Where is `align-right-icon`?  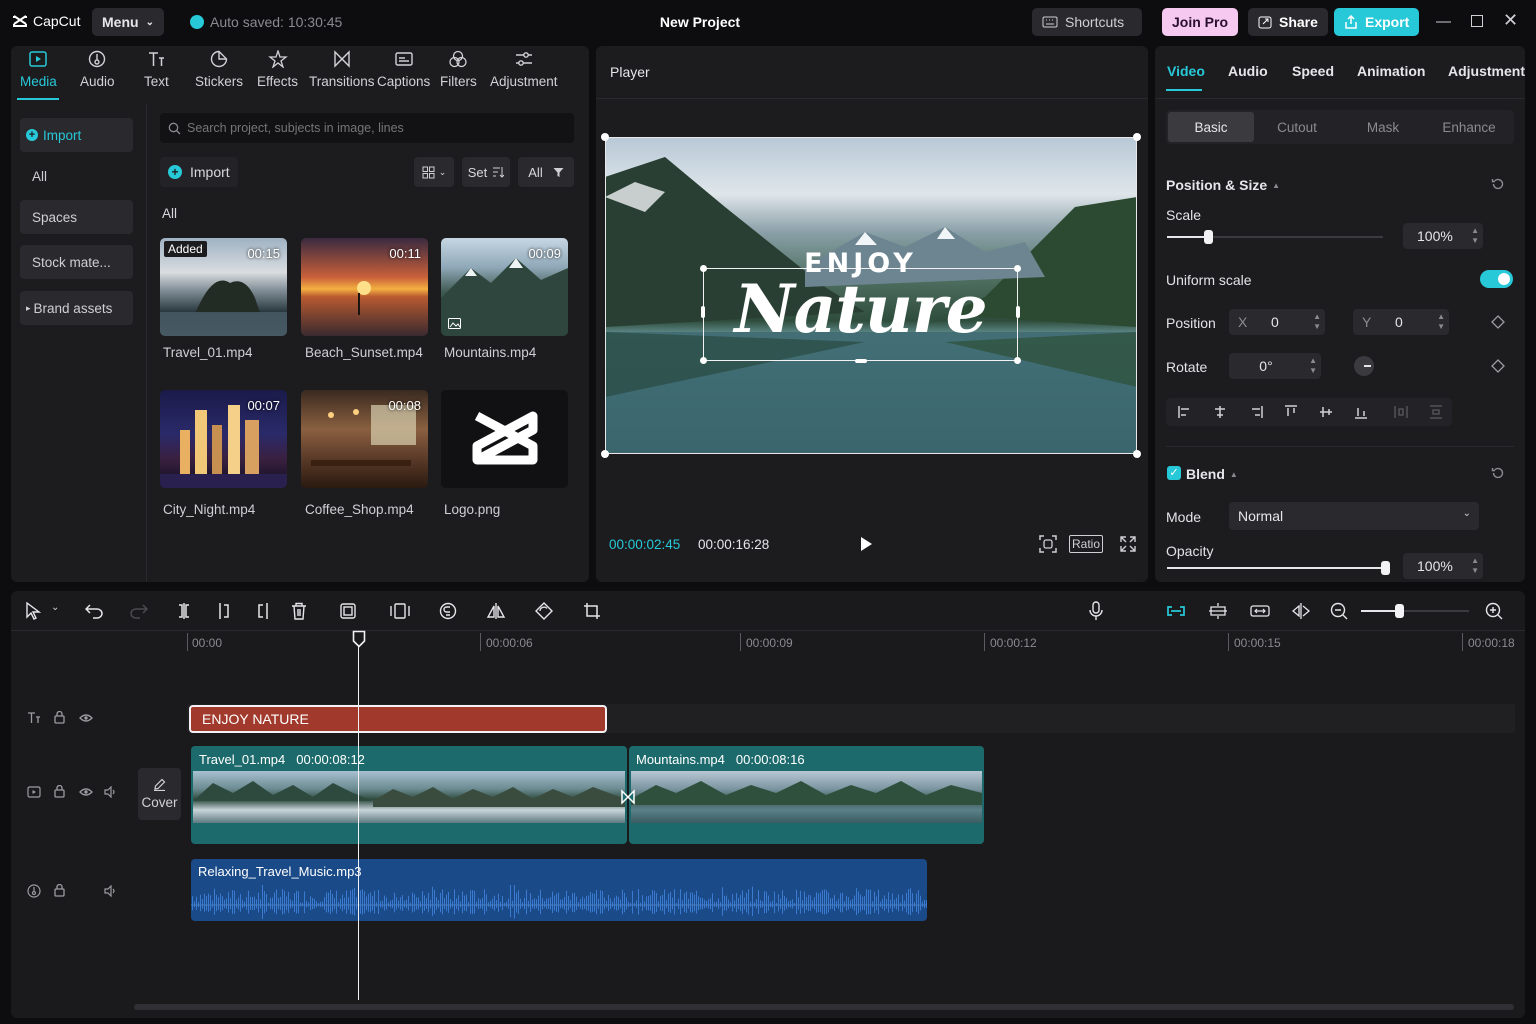 align-right-icon is located at coordinates (1256, 412).